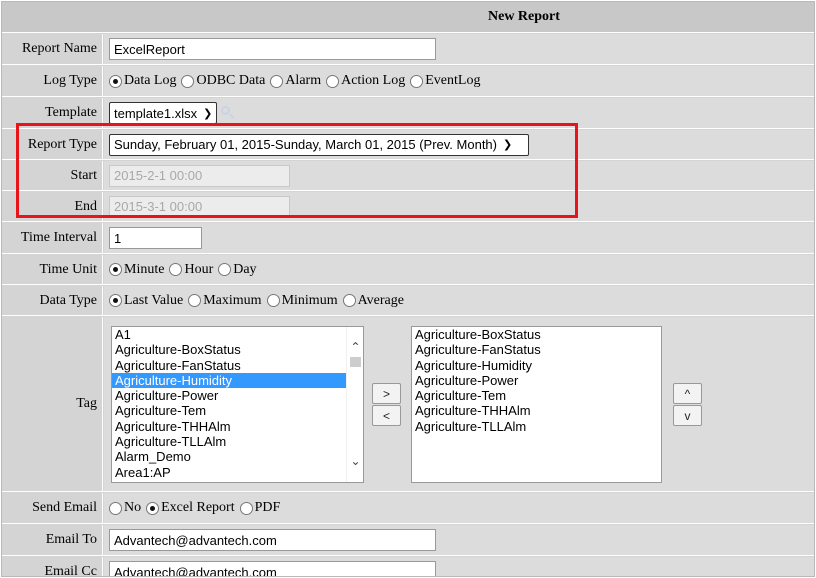 The height and width of the screenshot is (578, 816). What do you see at coordinates (373, 80) in the screenshot?
I see `log-type-option-label: Action Log` at bounding box center [373, 80].